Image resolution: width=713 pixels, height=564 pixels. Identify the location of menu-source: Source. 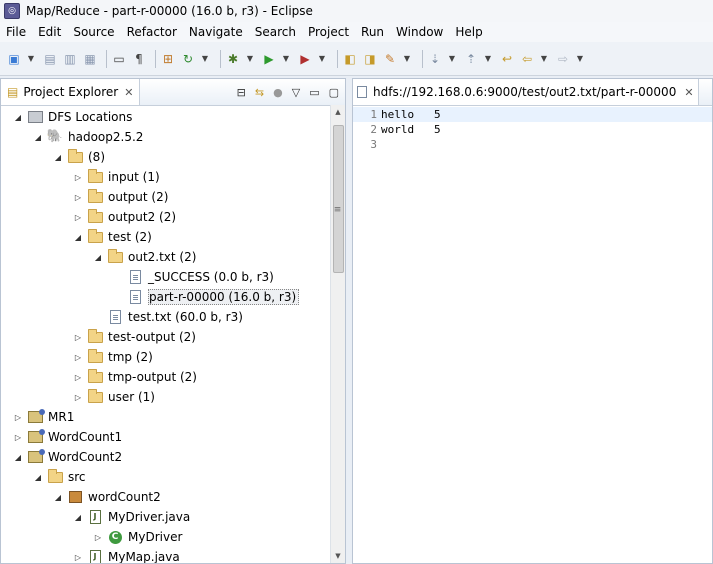
(93, 32).